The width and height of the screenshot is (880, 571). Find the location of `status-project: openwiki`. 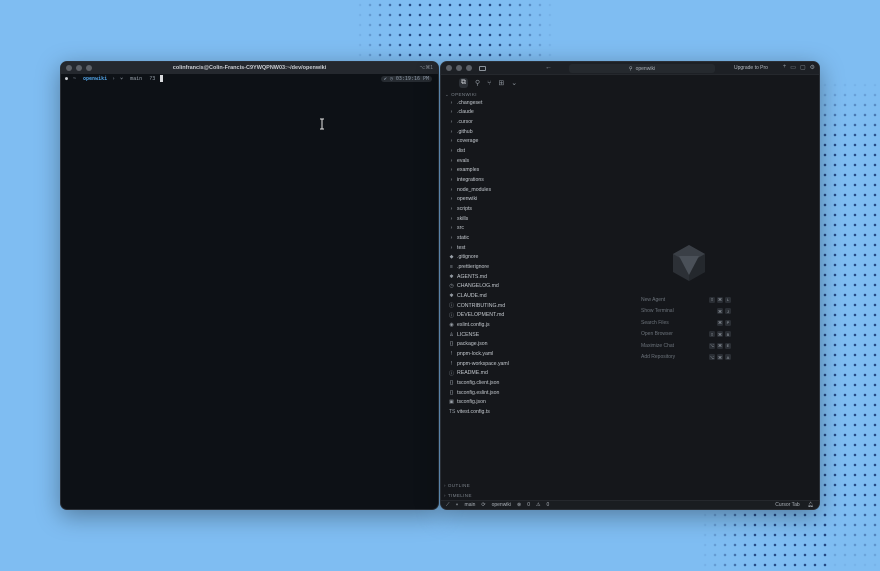

status-project: openwiki is located at coordinates (501, 505).